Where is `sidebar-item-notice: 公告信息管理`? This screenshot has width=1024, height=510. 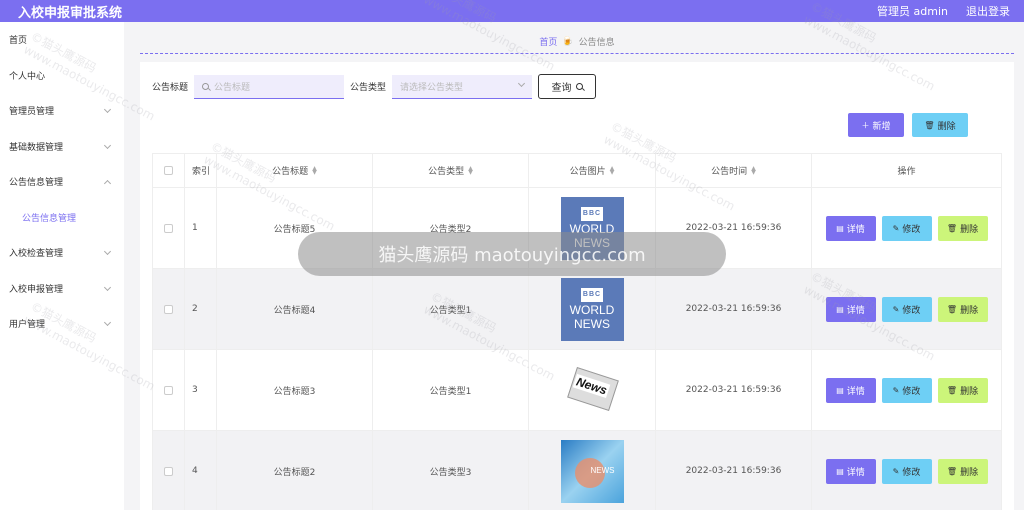 sidebar-item-notice: 公告信息管理 is located at coordinates (62, 182).